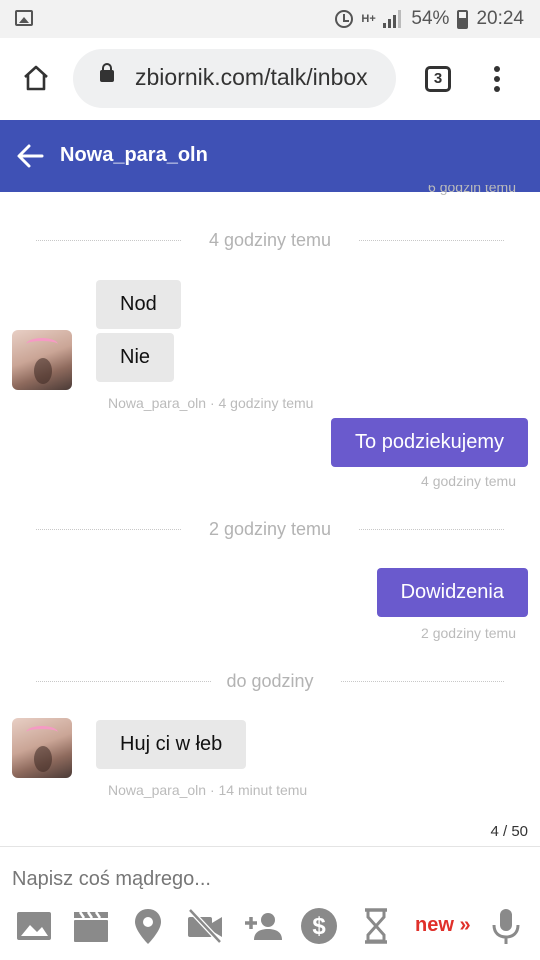 The height and width of the screenshot is (960, 540). I want to click on conversation-header: Nowa_para_oln, so click(270, 156).